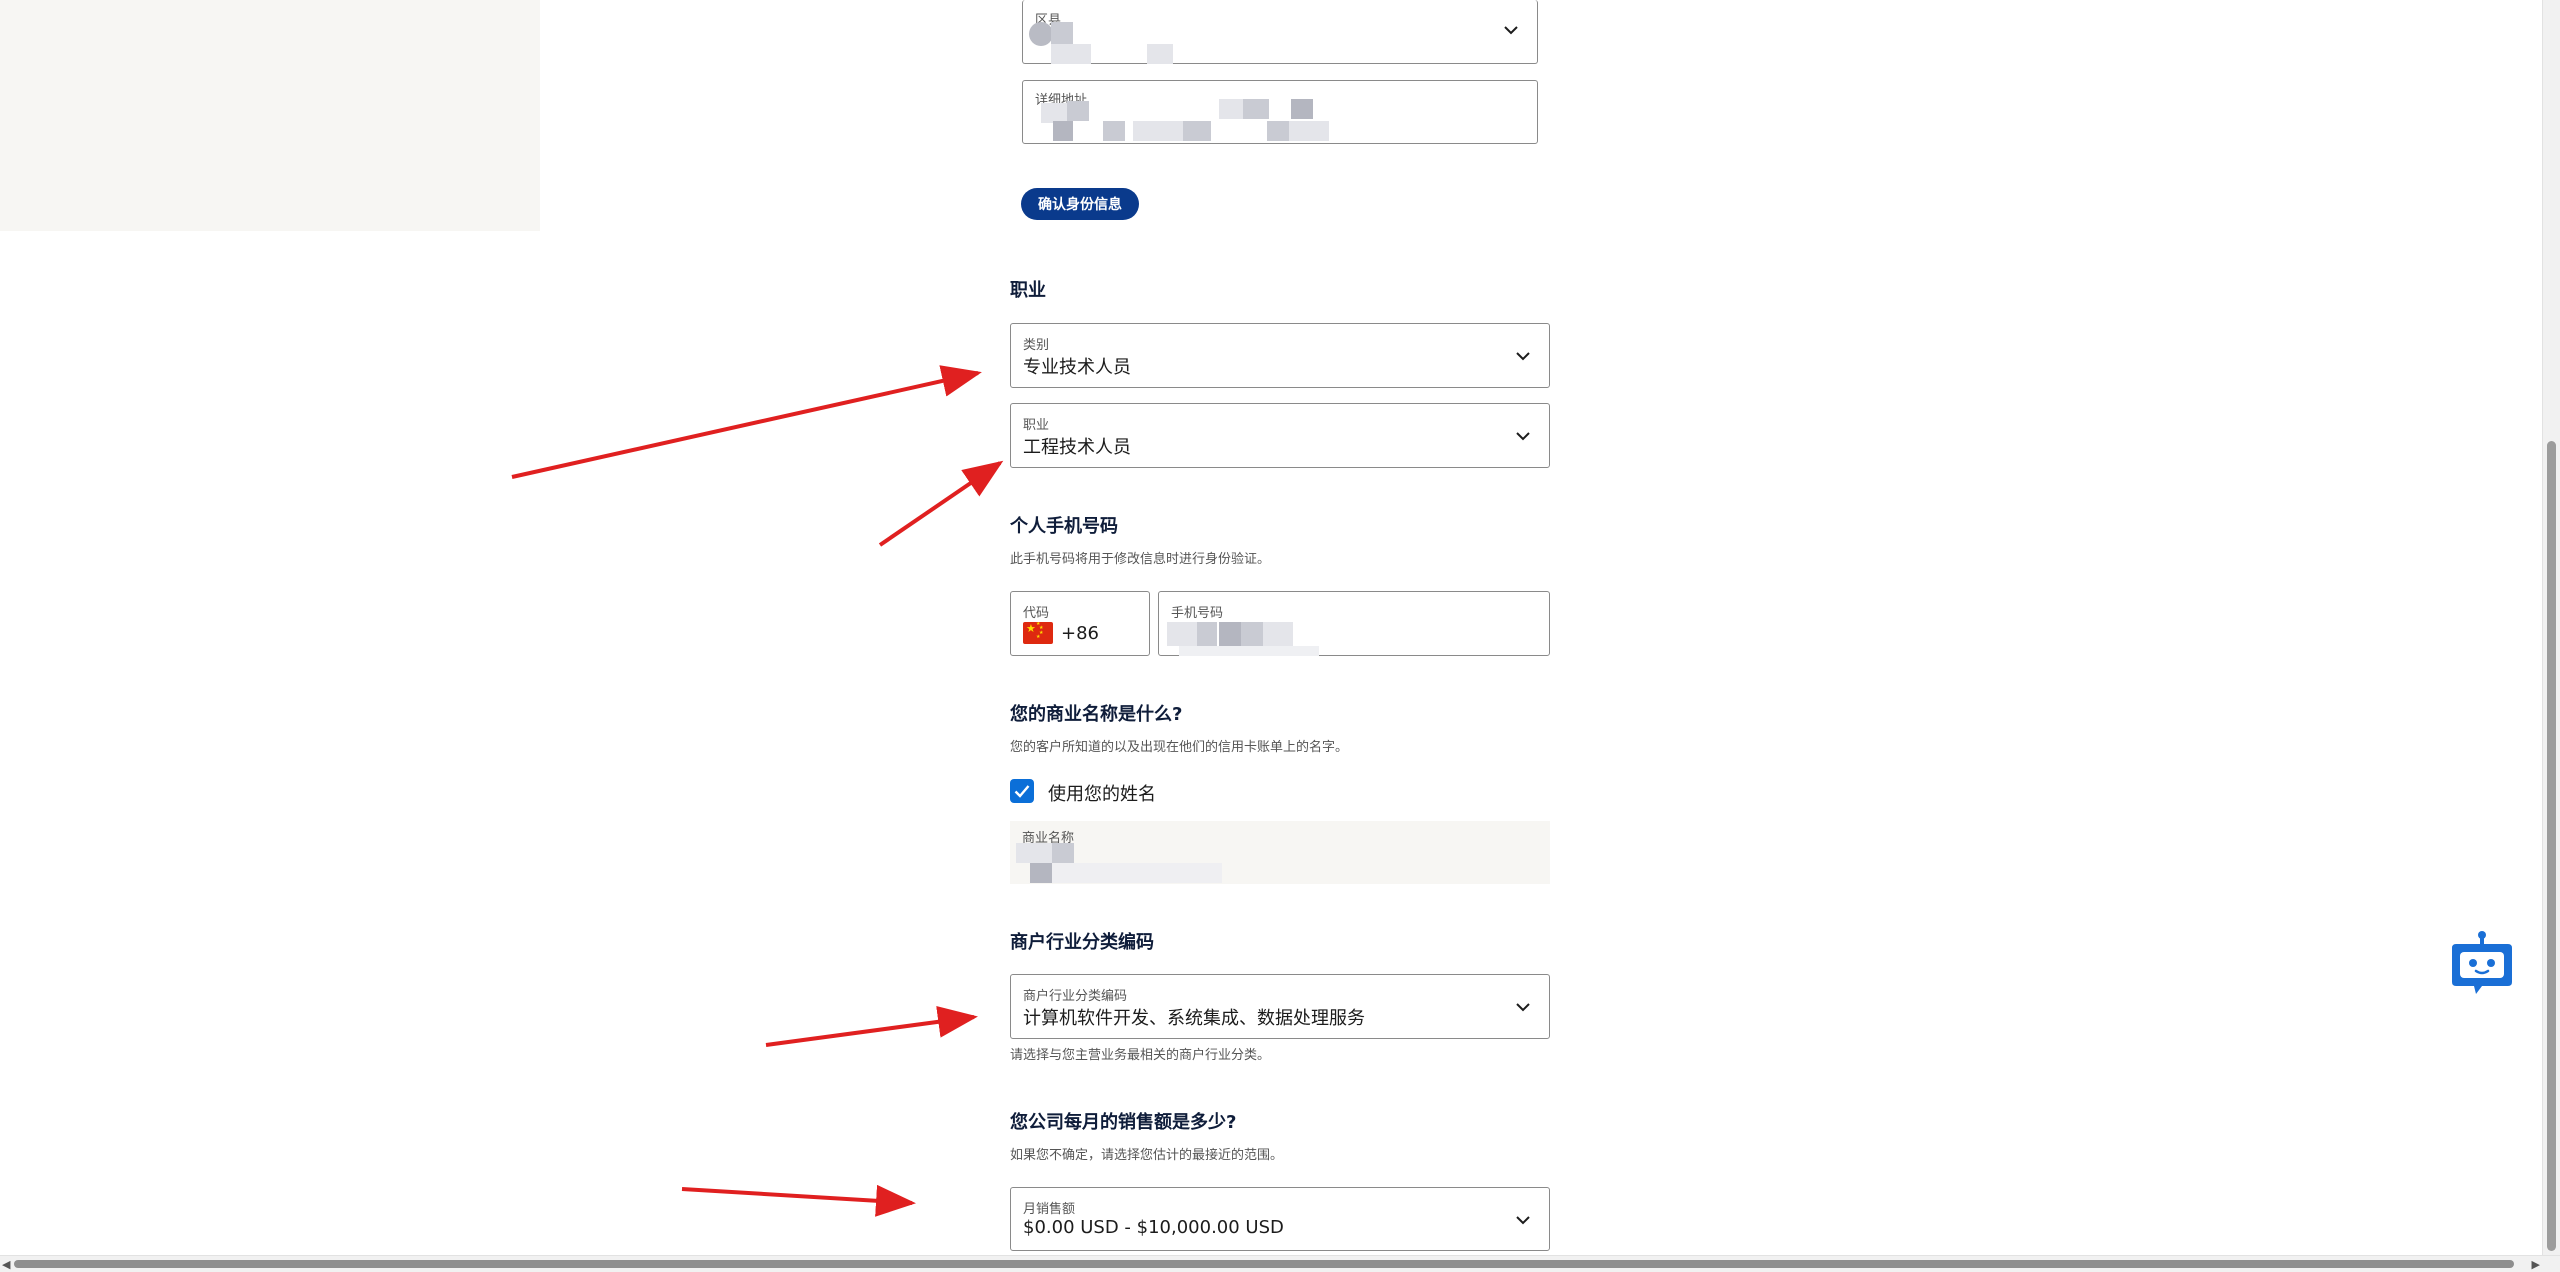  I want to click on code-value: +86, so click(1080, 633).